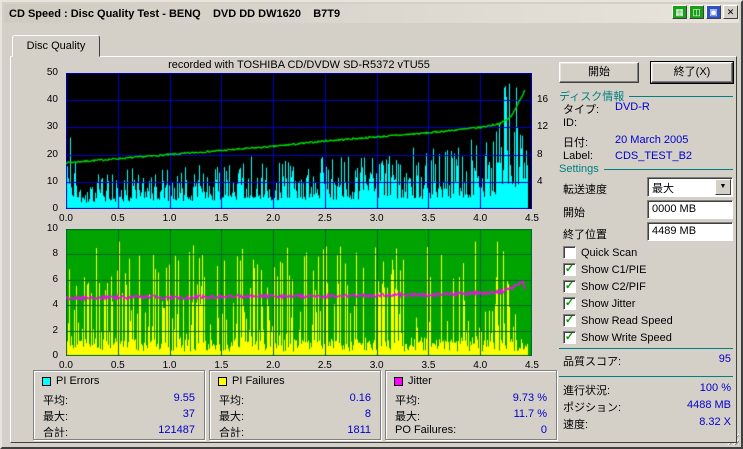 Image resolution: width=743 pixels, height=449 pixels. I want to click on stat-label: PO Failures:, so click(426, 430).